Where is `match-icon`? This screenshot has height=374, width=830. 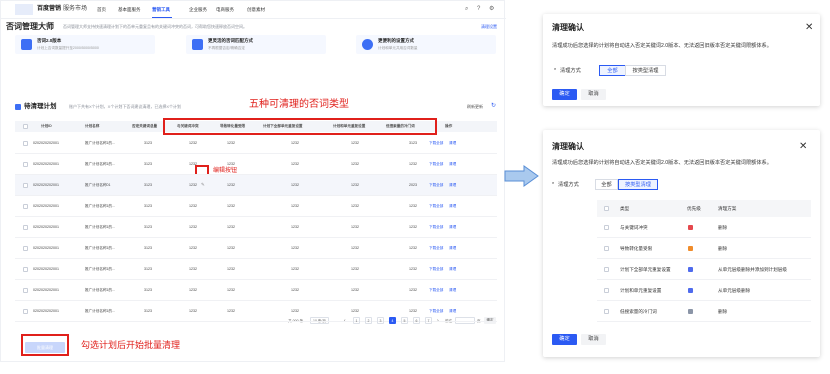 match-icon is located at coordinates (197, 44).